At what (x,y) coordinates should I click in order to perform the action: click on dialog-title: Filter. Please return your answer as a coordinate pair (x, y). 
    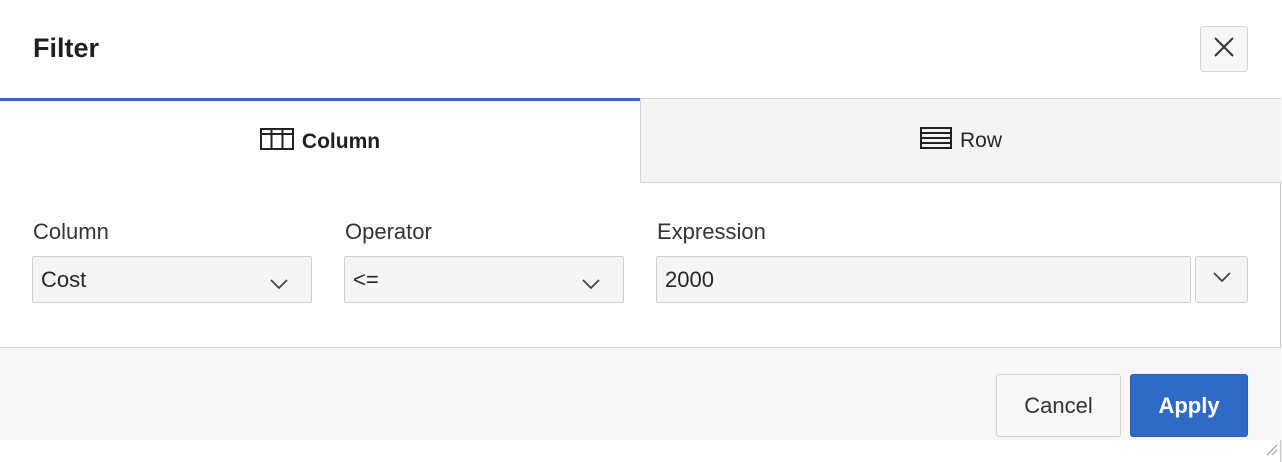
    Looking at the image, I should click on (66, 48).